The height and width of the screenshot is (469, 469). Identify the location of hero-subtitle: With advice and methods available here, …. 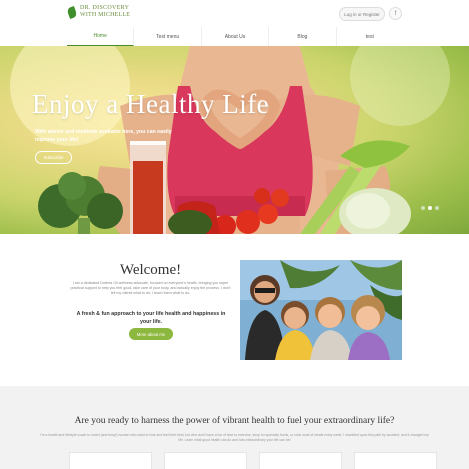
(103, 136).